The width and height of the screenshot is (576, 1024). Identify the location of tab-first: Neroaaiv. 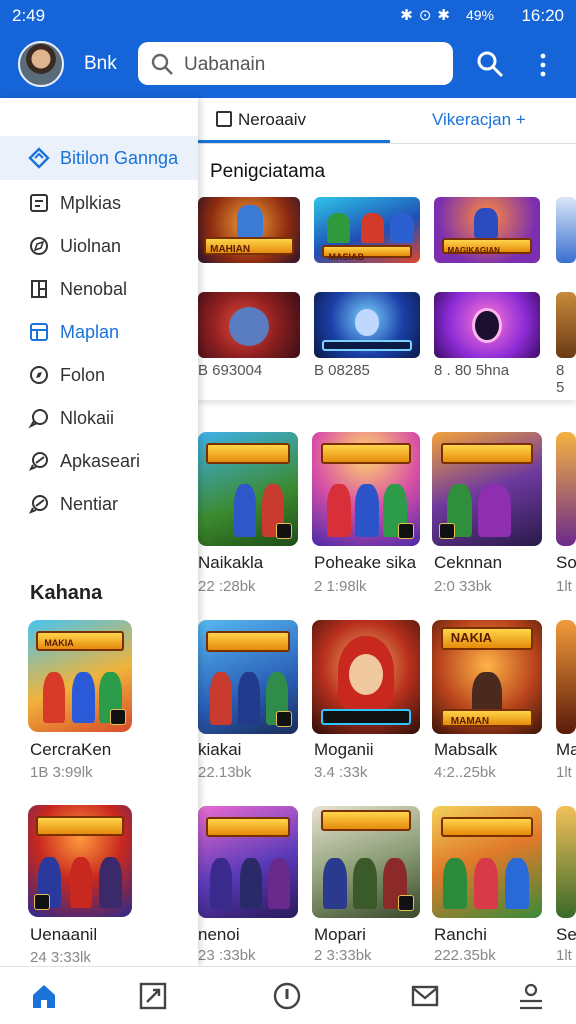
(261, 120).